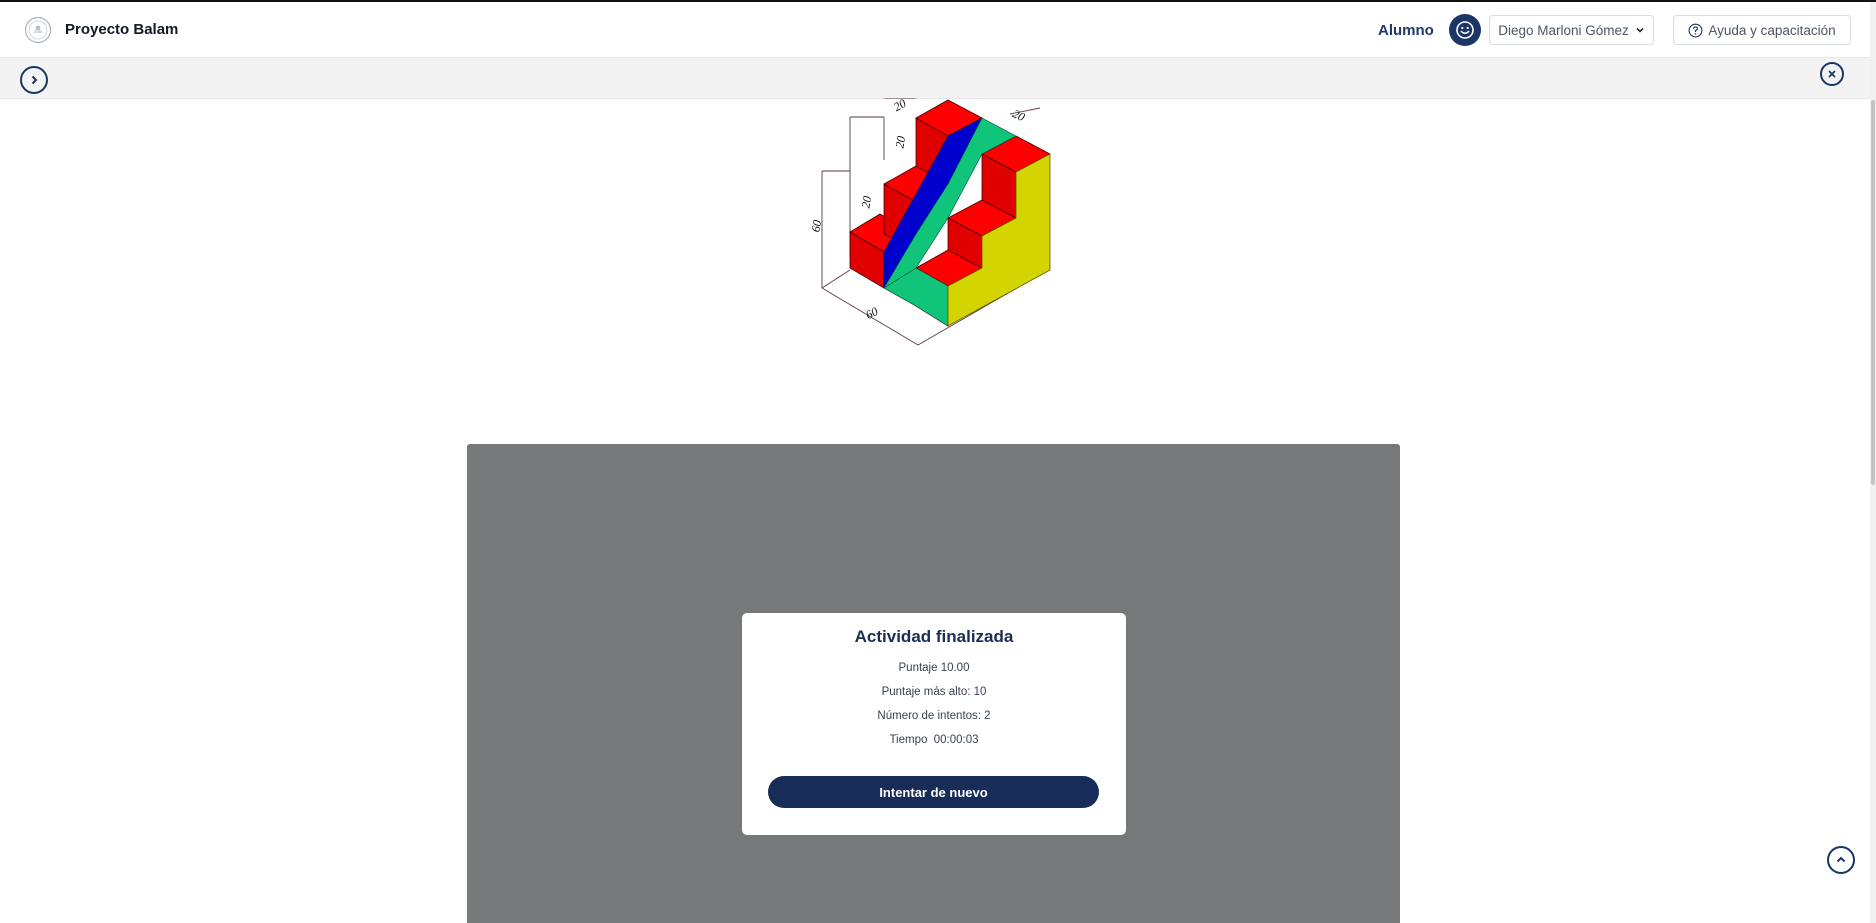  What do you see at coordinates (900, 142) in the screenshot?
I see `dimension-label-left-1: 20` at bounding box center [900, 142].